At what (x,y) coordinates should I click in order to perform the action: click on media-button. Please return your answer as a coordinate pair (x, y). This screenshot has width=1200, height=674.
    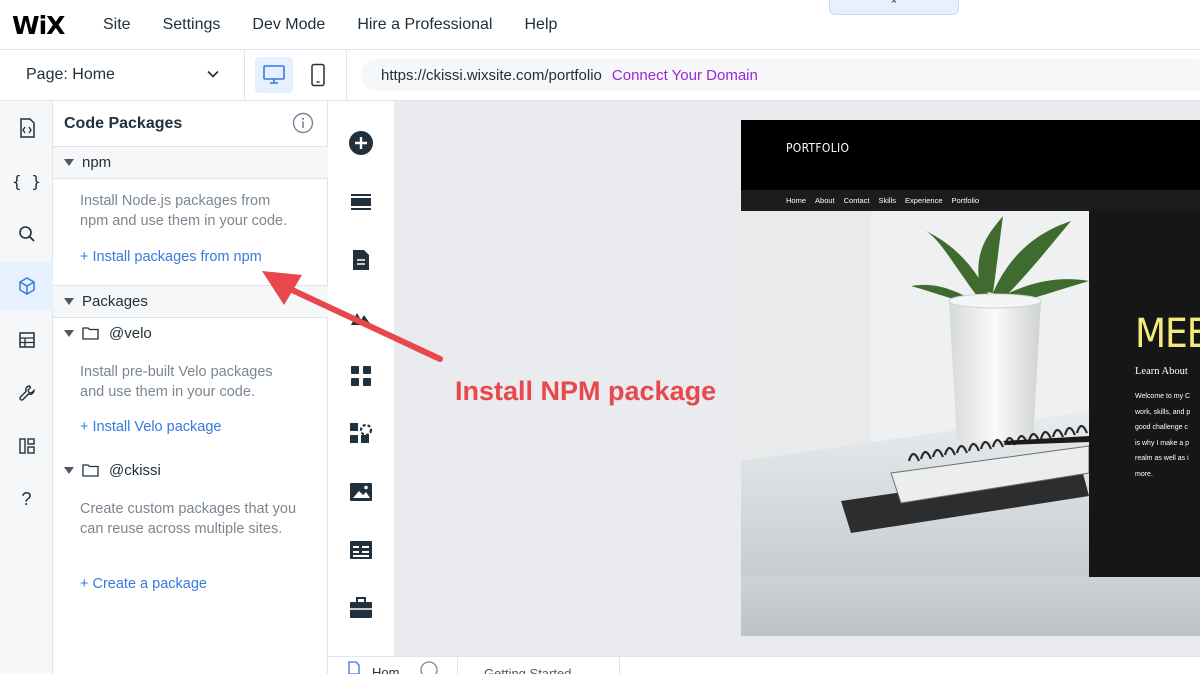
    Looking at the image, I should click on (361, 492).